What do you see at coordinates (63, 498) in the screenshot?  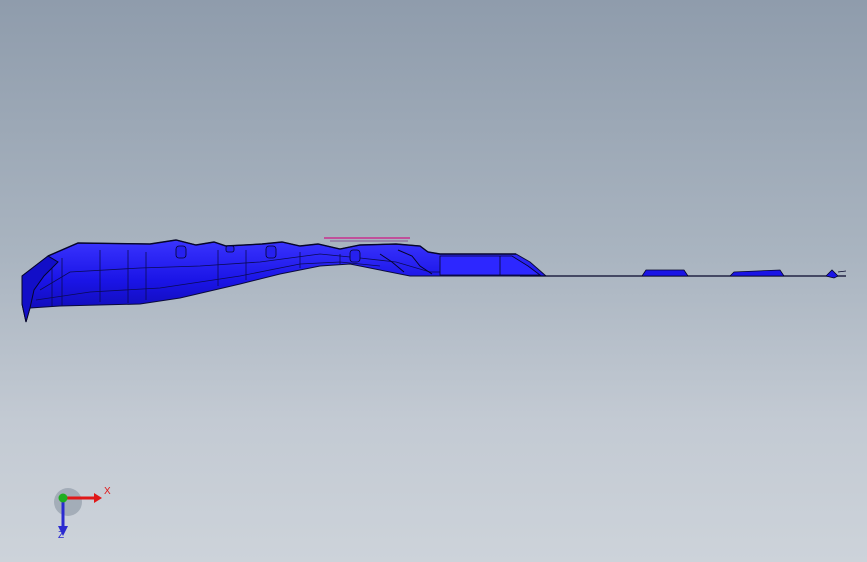 I see `y-axis-origin` at bounding box center [63, 498].